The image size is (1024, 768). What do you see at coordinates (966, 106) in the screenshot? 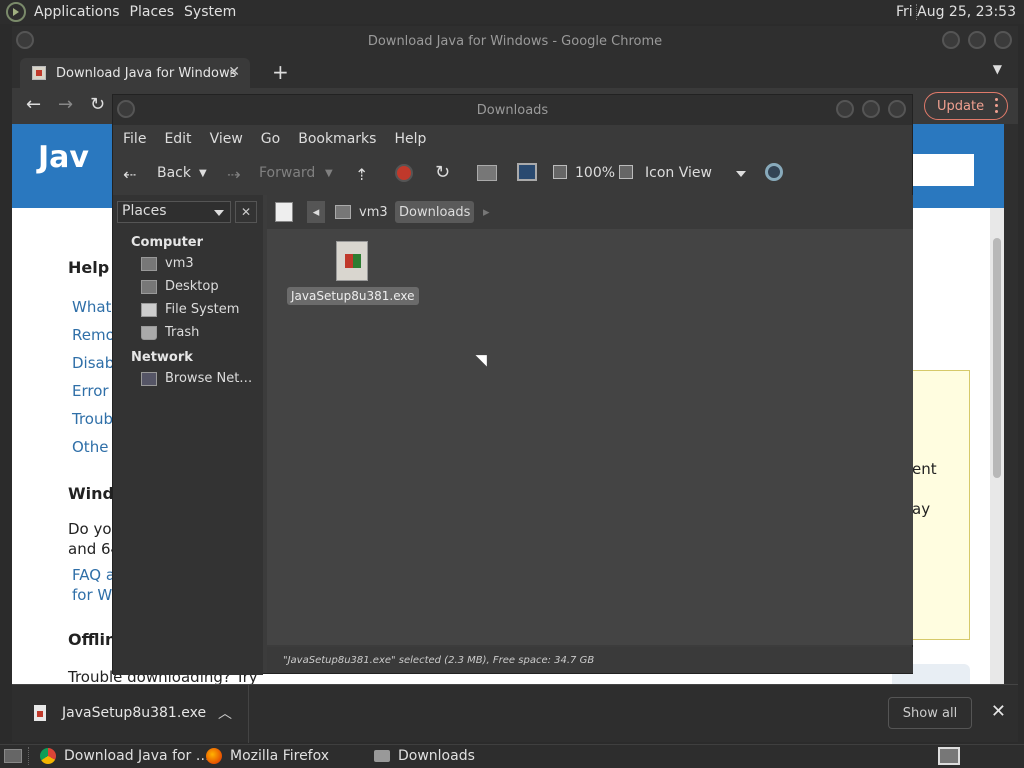
I see `update-button: Update` at bounding box center [966, 106].